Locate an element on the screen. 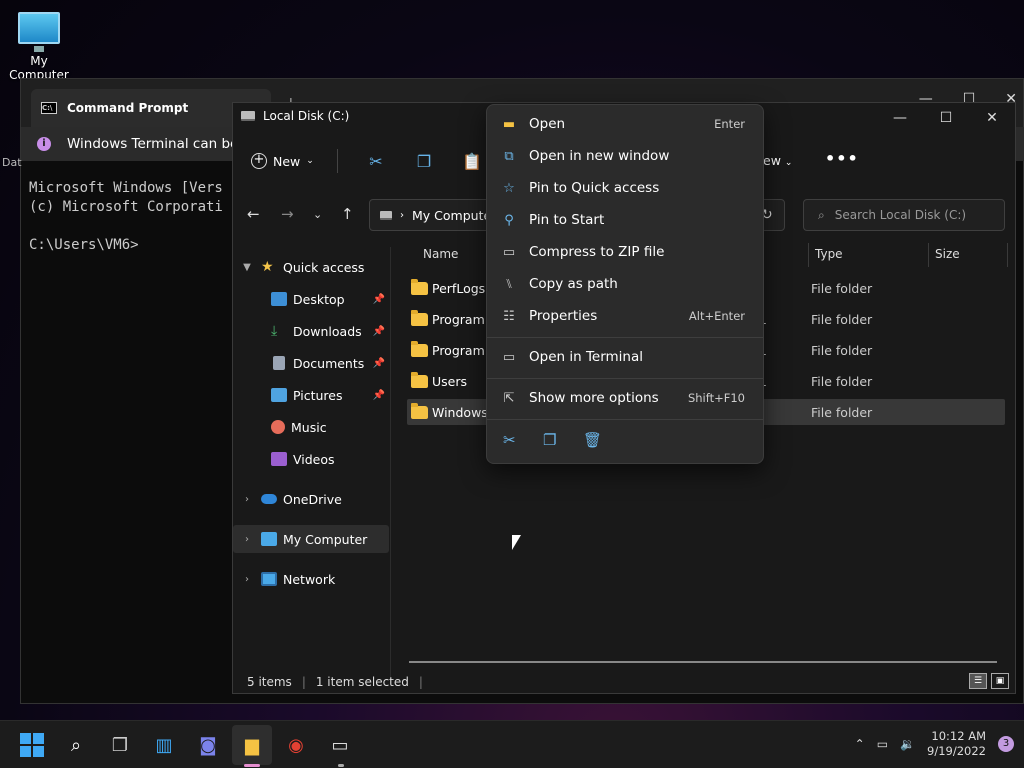 This screenshot has width=1024, height=768. terminal-icon: ▭ is located at coordinates (340, 745).